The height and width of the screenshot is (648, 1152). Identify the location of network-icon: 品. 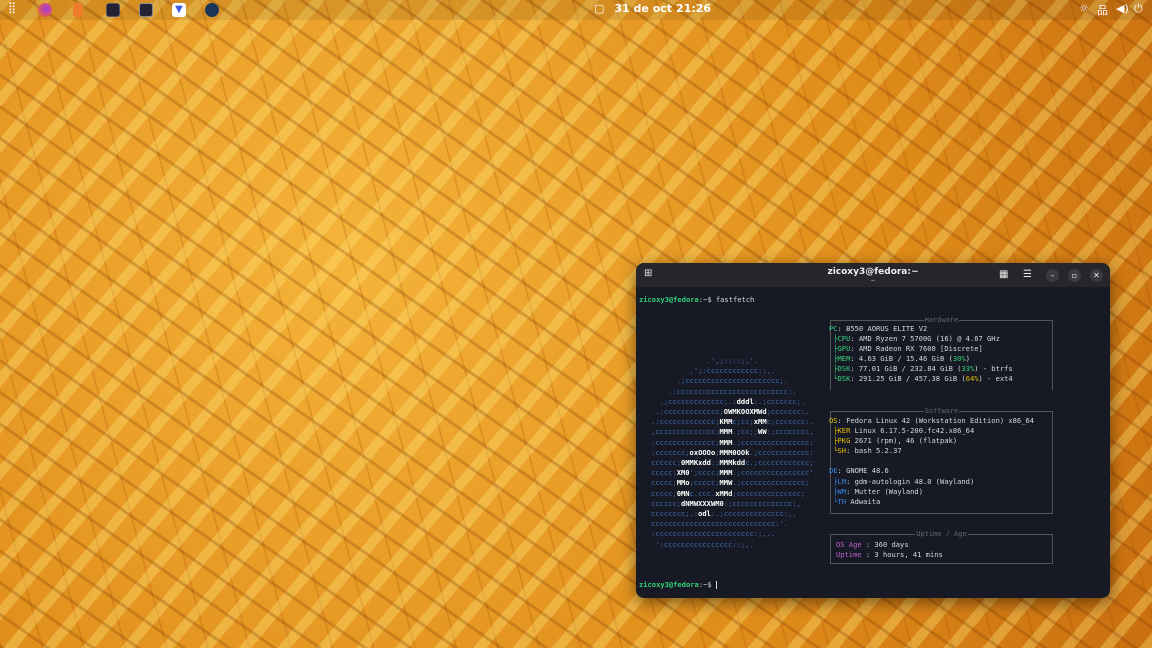
(1102, 10).